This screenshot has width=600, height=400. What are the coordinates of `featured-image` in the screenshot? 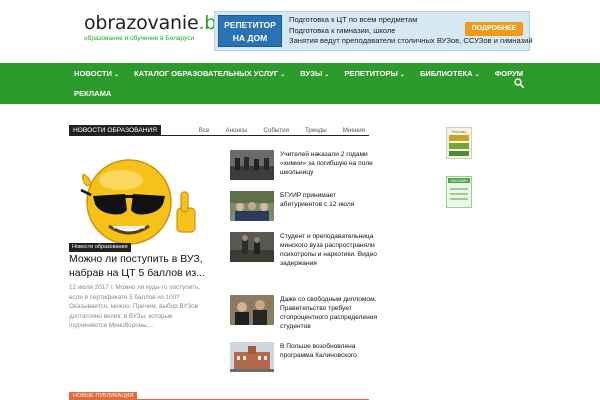 It's located at (138, 202).